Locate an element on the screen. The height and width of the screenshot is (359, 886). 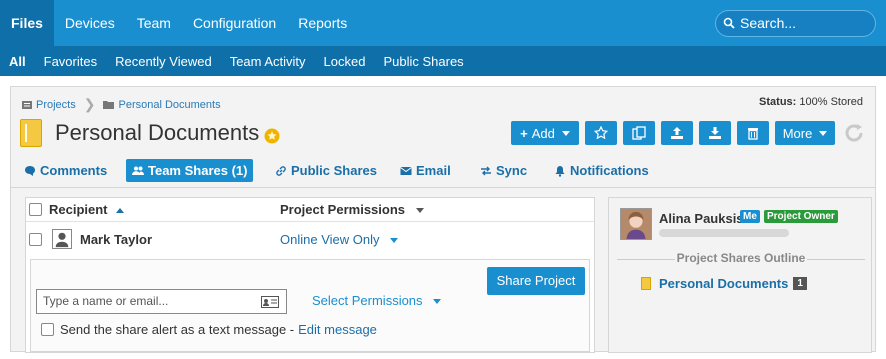
envelope-icon is located at coordinates (406, 170).